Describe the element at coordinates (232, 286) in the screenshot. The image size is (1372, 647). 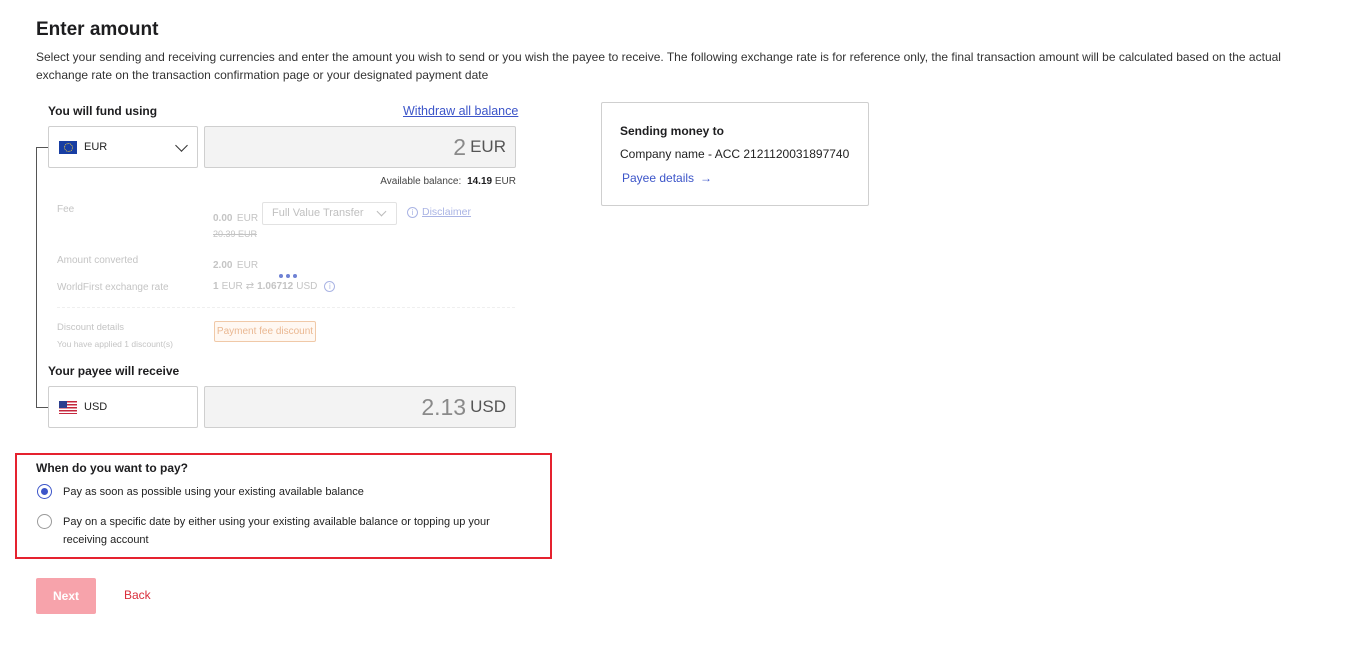
I see `rate-from-currency: EUR` at that location.